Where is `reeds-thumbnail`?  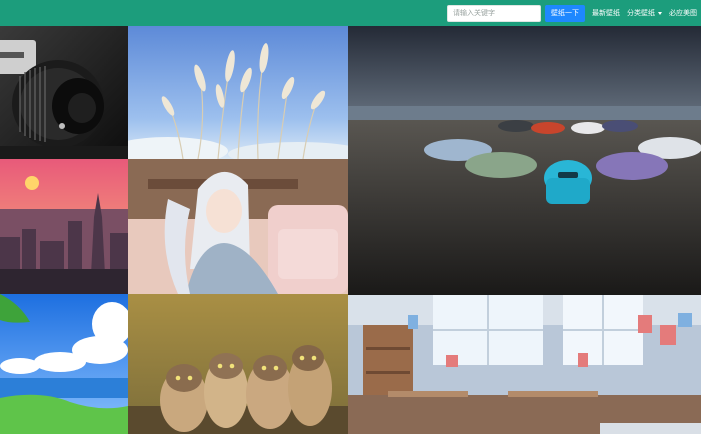 reeds-thumbnail is located at coordinates (238, 92).